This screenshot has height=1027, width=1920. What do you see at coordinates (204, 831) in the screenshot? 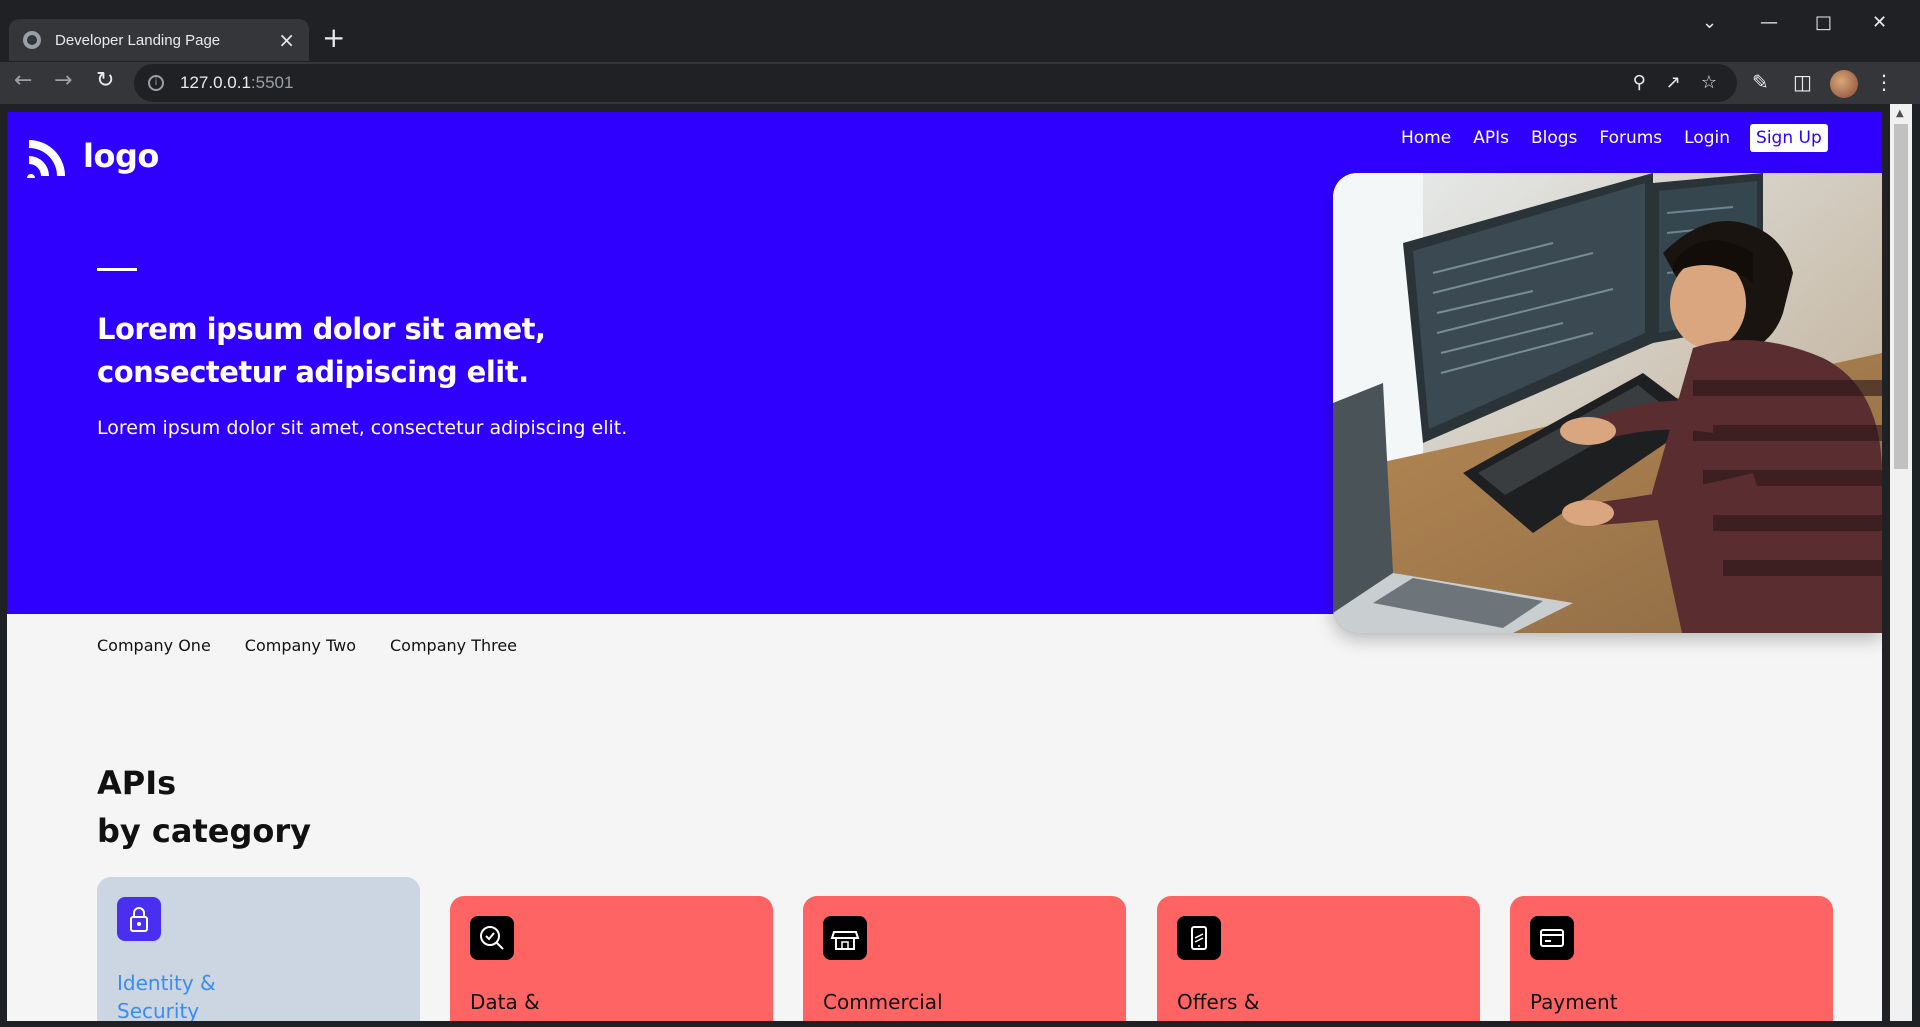
I see `section-title-line2: by category` at bounding box center [204, 831].